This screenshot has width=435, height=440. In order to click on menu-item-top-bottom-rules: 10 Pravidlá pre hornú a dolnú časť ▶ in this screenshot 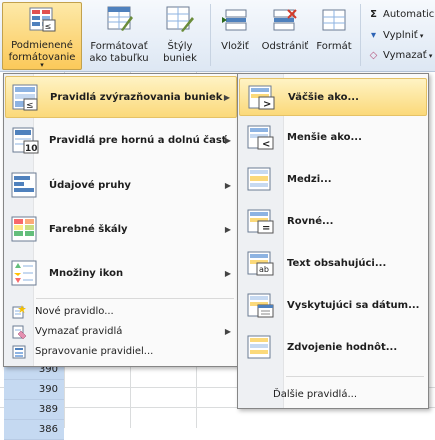, I will do `click(121, 141)`.